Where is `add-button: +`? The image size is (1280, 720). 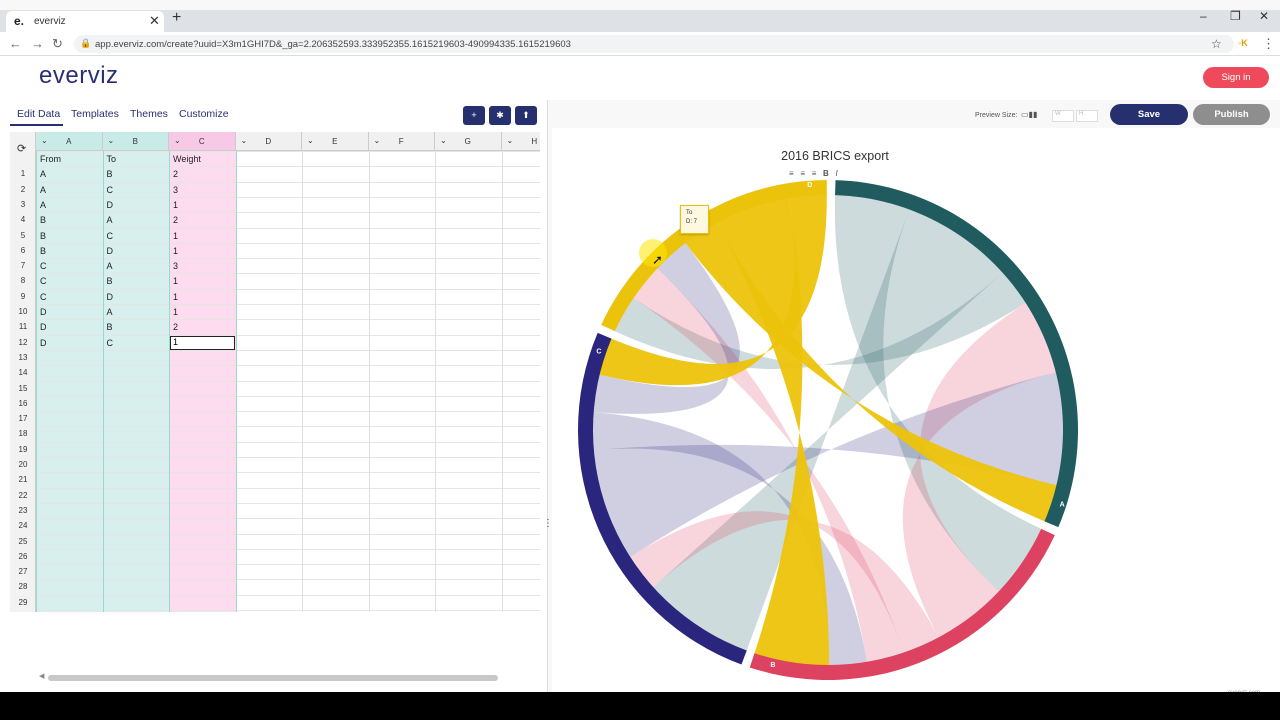 add-button: + is located at coordinates (474, 115).